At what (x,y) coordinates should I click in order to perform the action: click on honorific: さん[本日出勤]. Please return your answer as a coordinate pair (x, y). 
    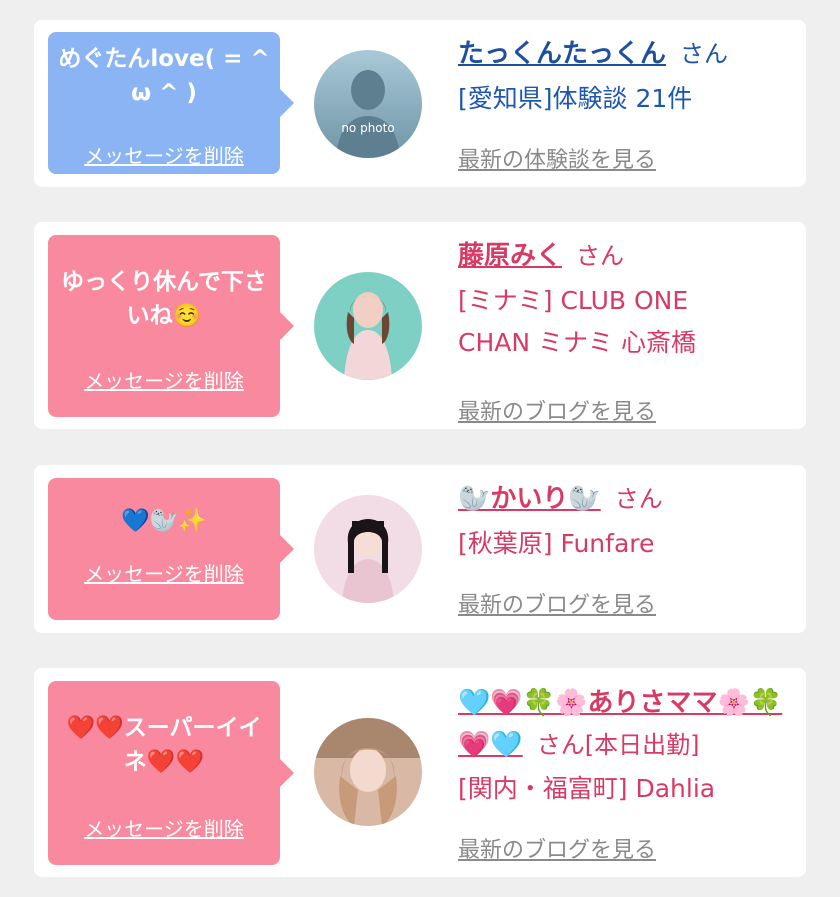
    Looking at the image, I should click on (618, 745).